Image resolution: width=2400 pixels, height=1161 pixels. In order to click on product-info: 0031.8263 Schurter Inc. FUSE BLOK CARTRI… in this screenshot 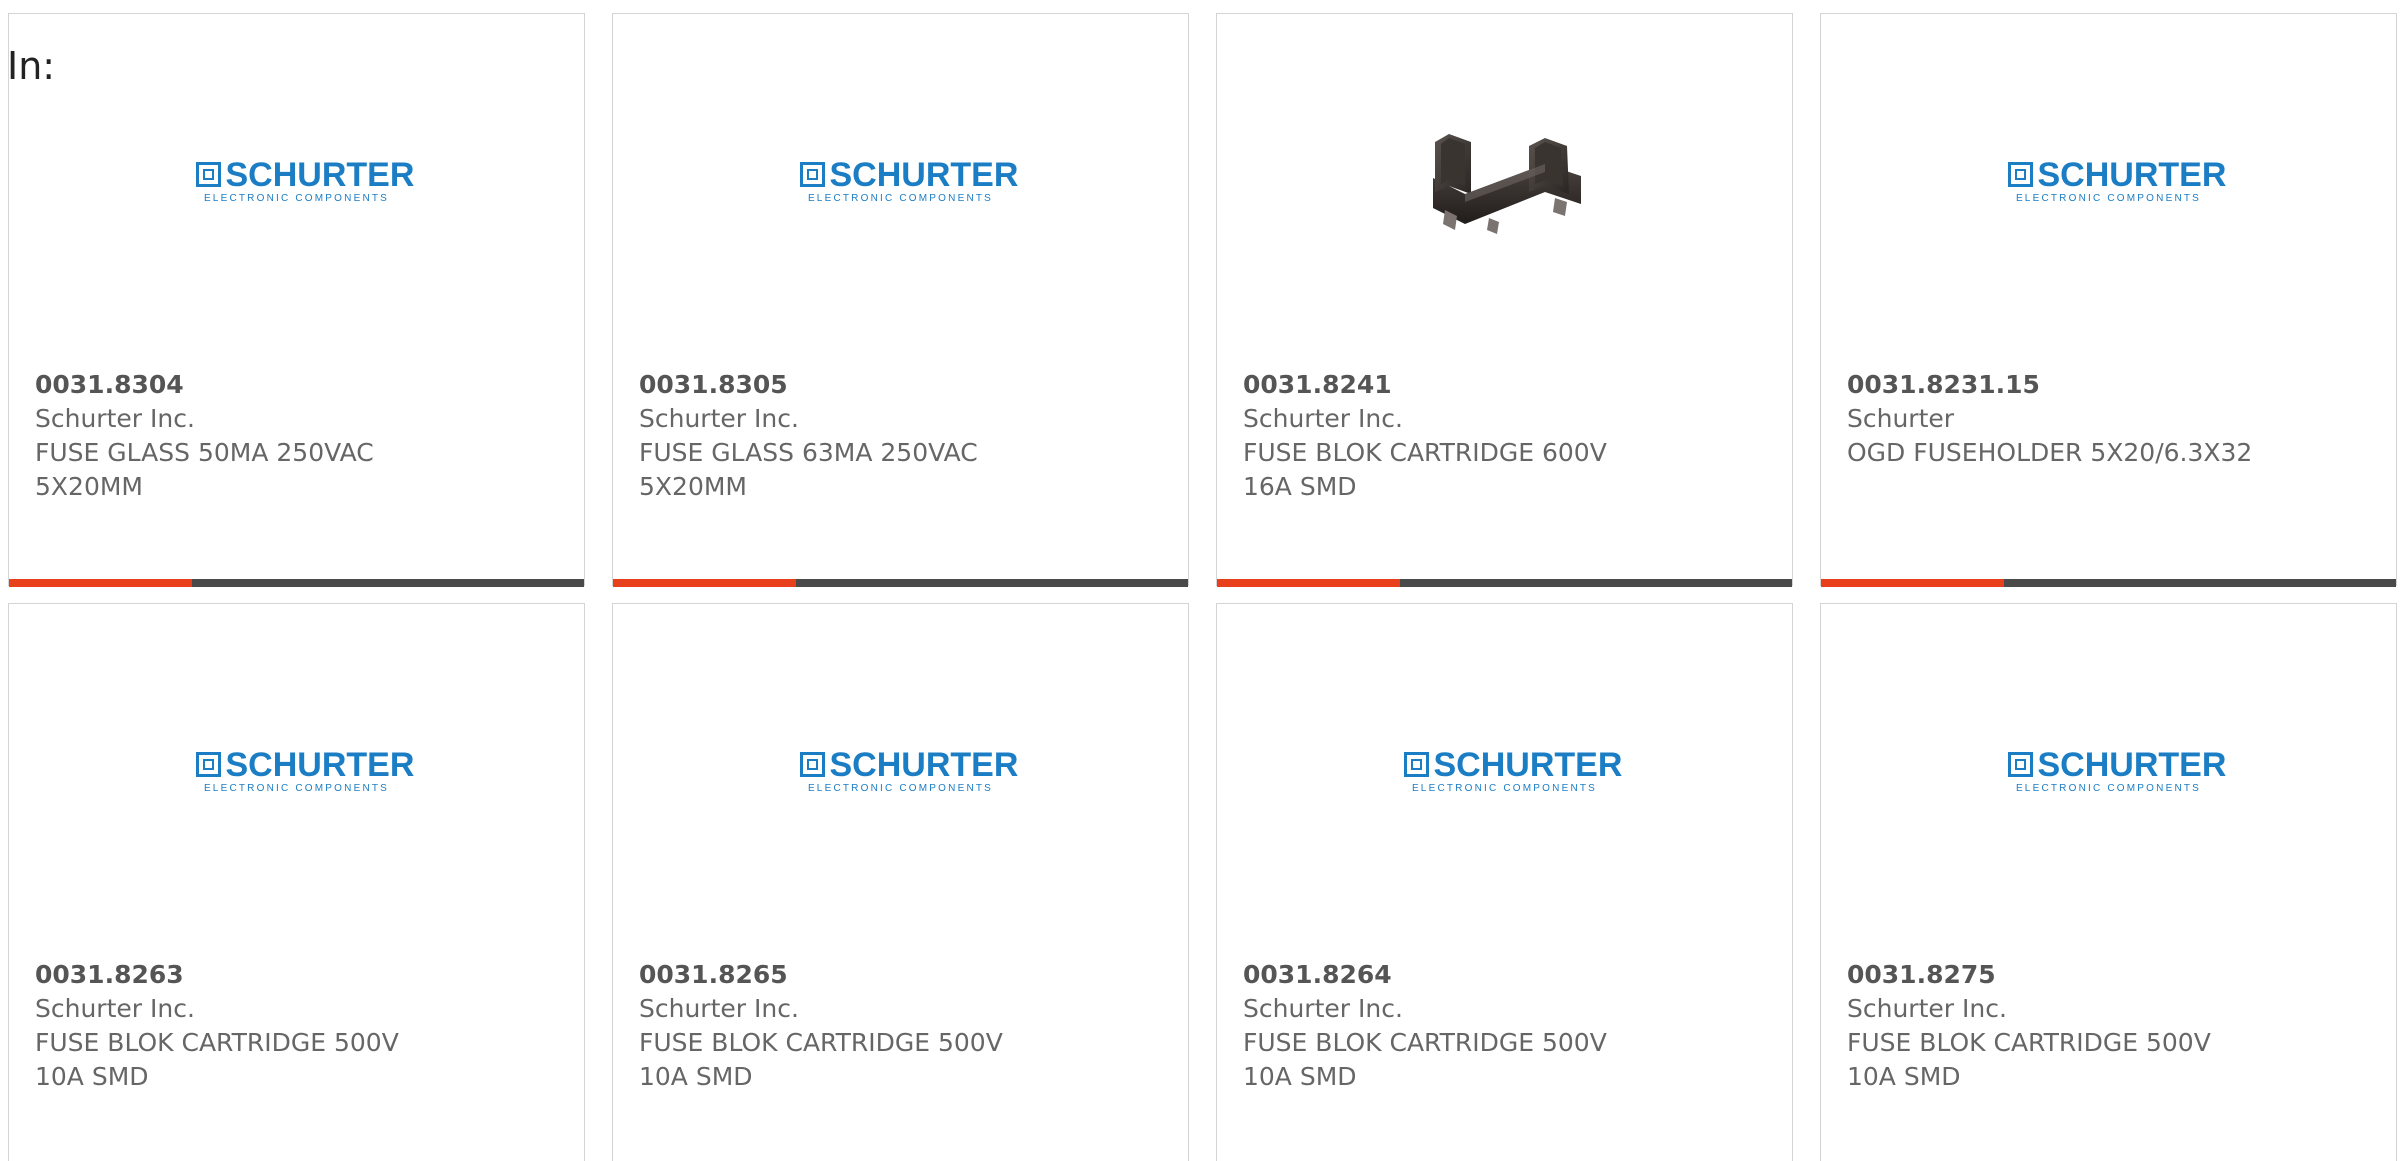, I will do `click(299, 1026)`.